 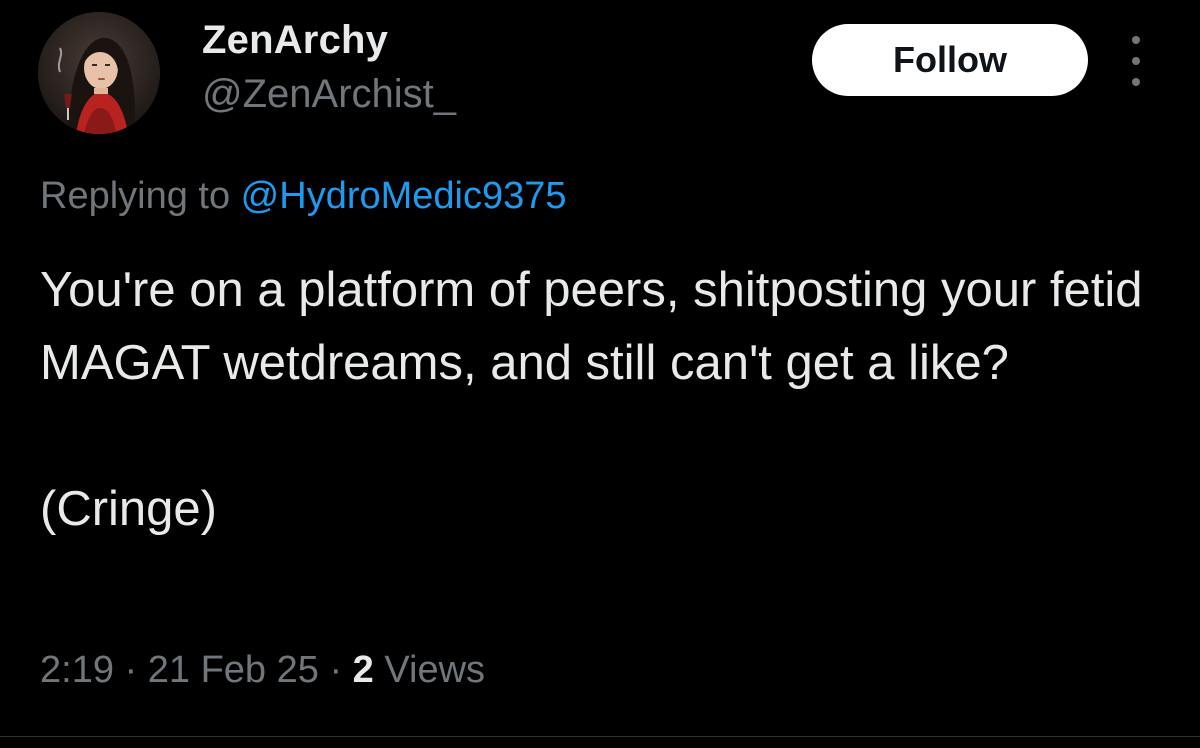 I want to click on follow-button: Follow, so click(x=950, y=60).